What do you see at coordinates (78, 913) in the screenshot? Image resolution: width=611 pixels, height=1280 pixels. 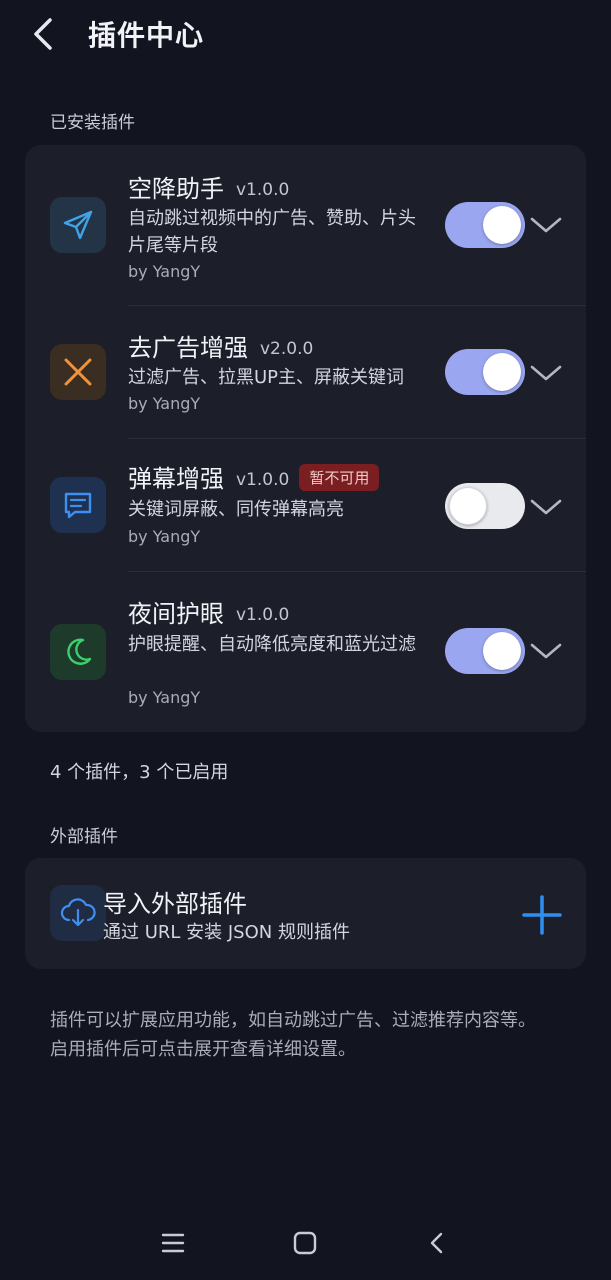 I see `cloud-download-icon` at bounding box center [78, 913].